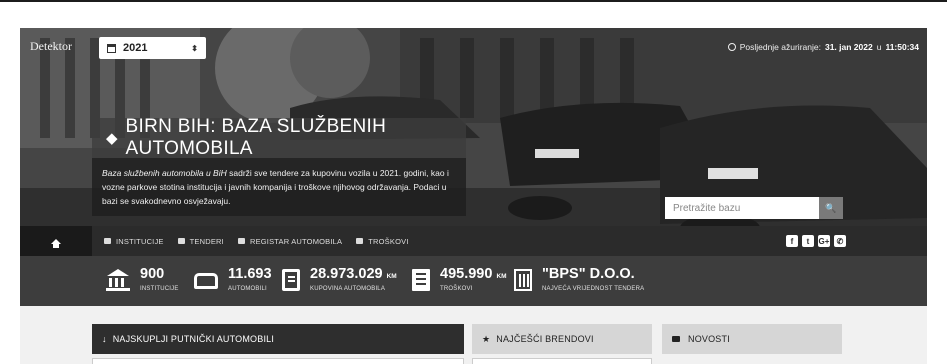 Image resolution: width=947 pixels, height=364 pixels. I want to click on comment-icon, so click(676, 339).